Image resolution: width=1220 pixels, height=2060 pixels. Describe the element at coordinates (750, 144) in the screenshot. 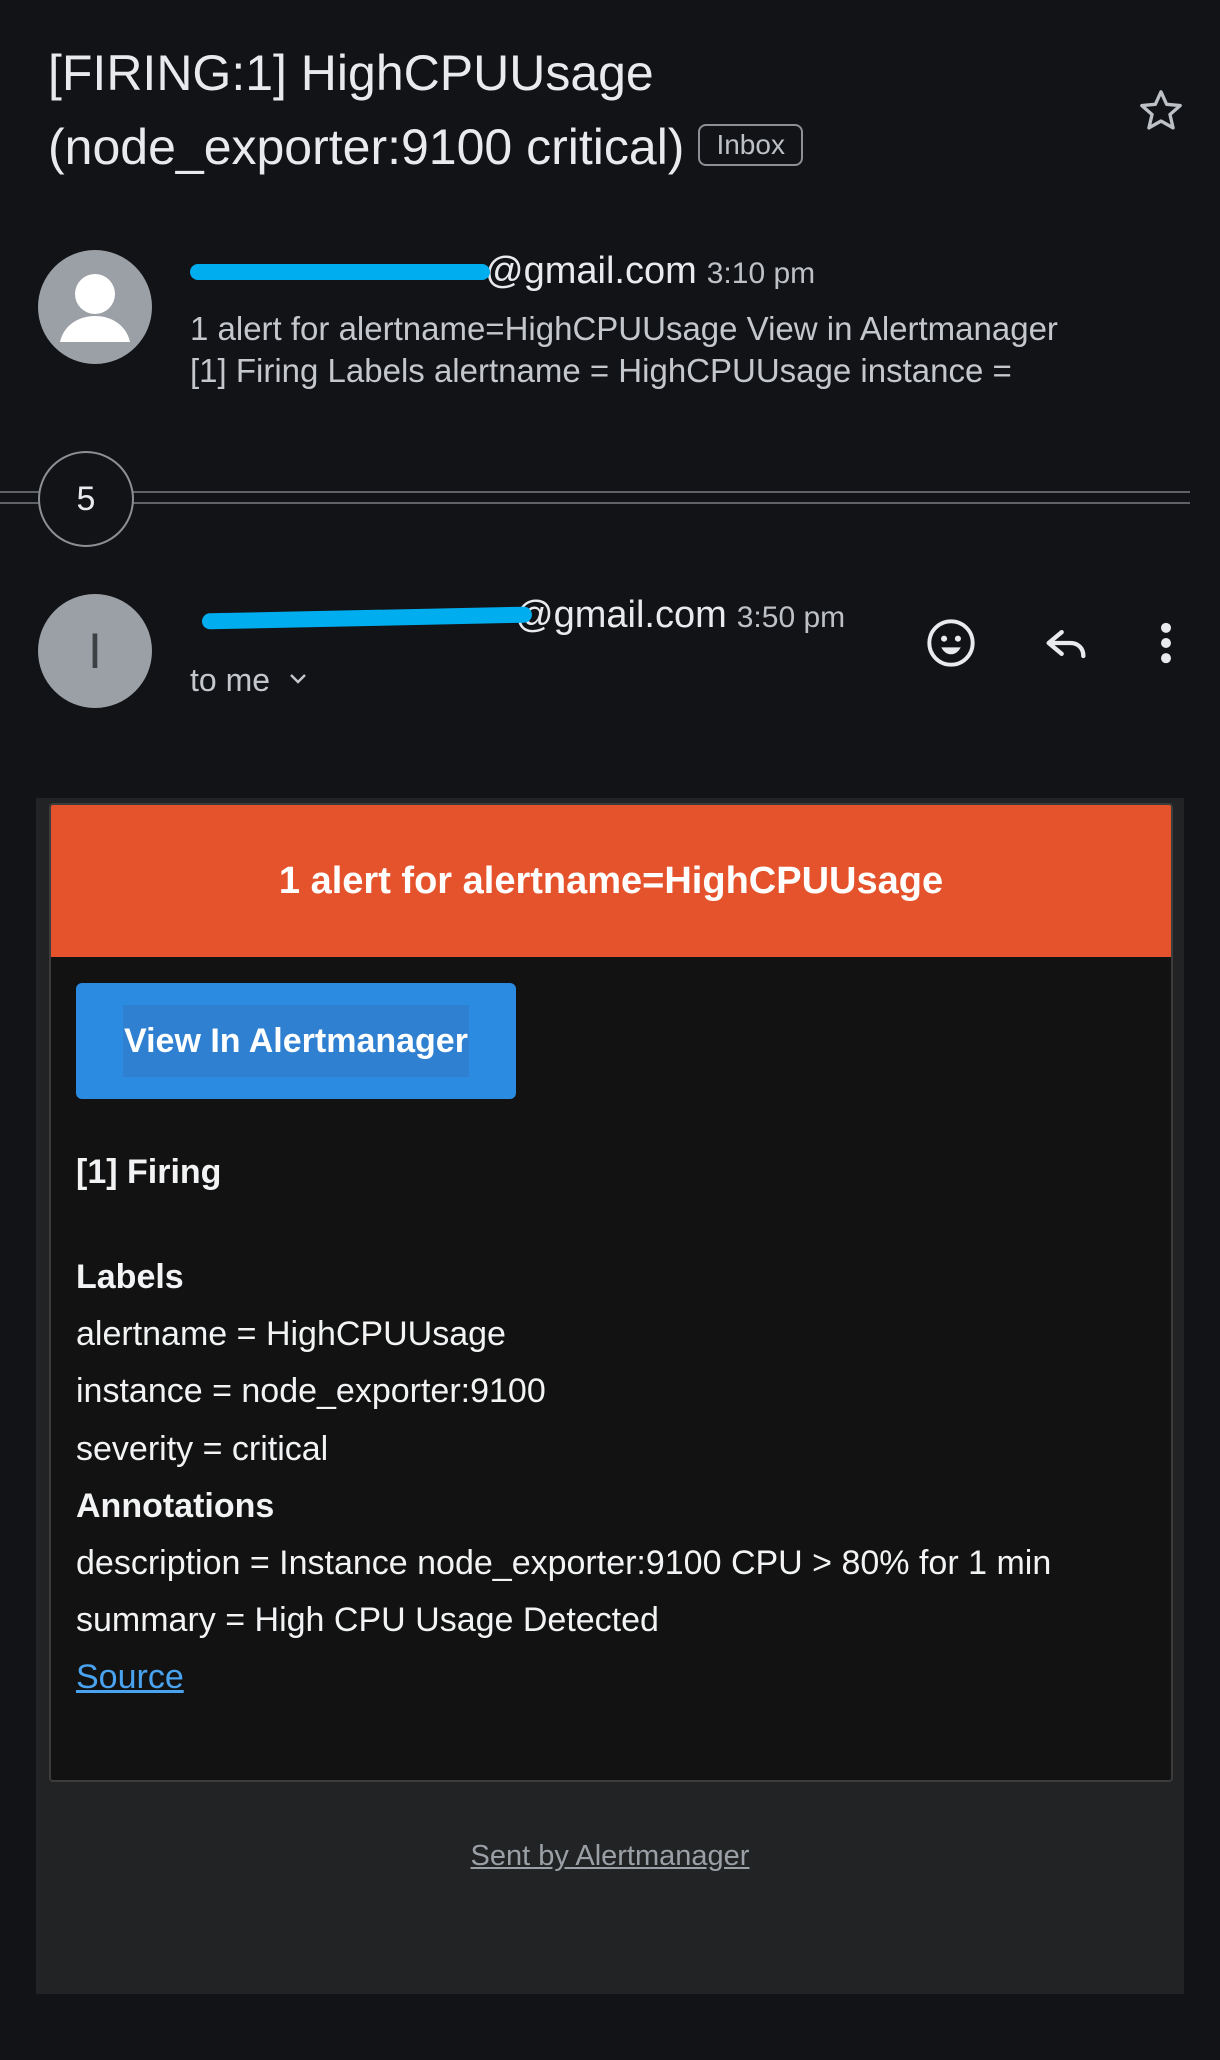

I see `inbox-label-chip: Inbox` at that location.